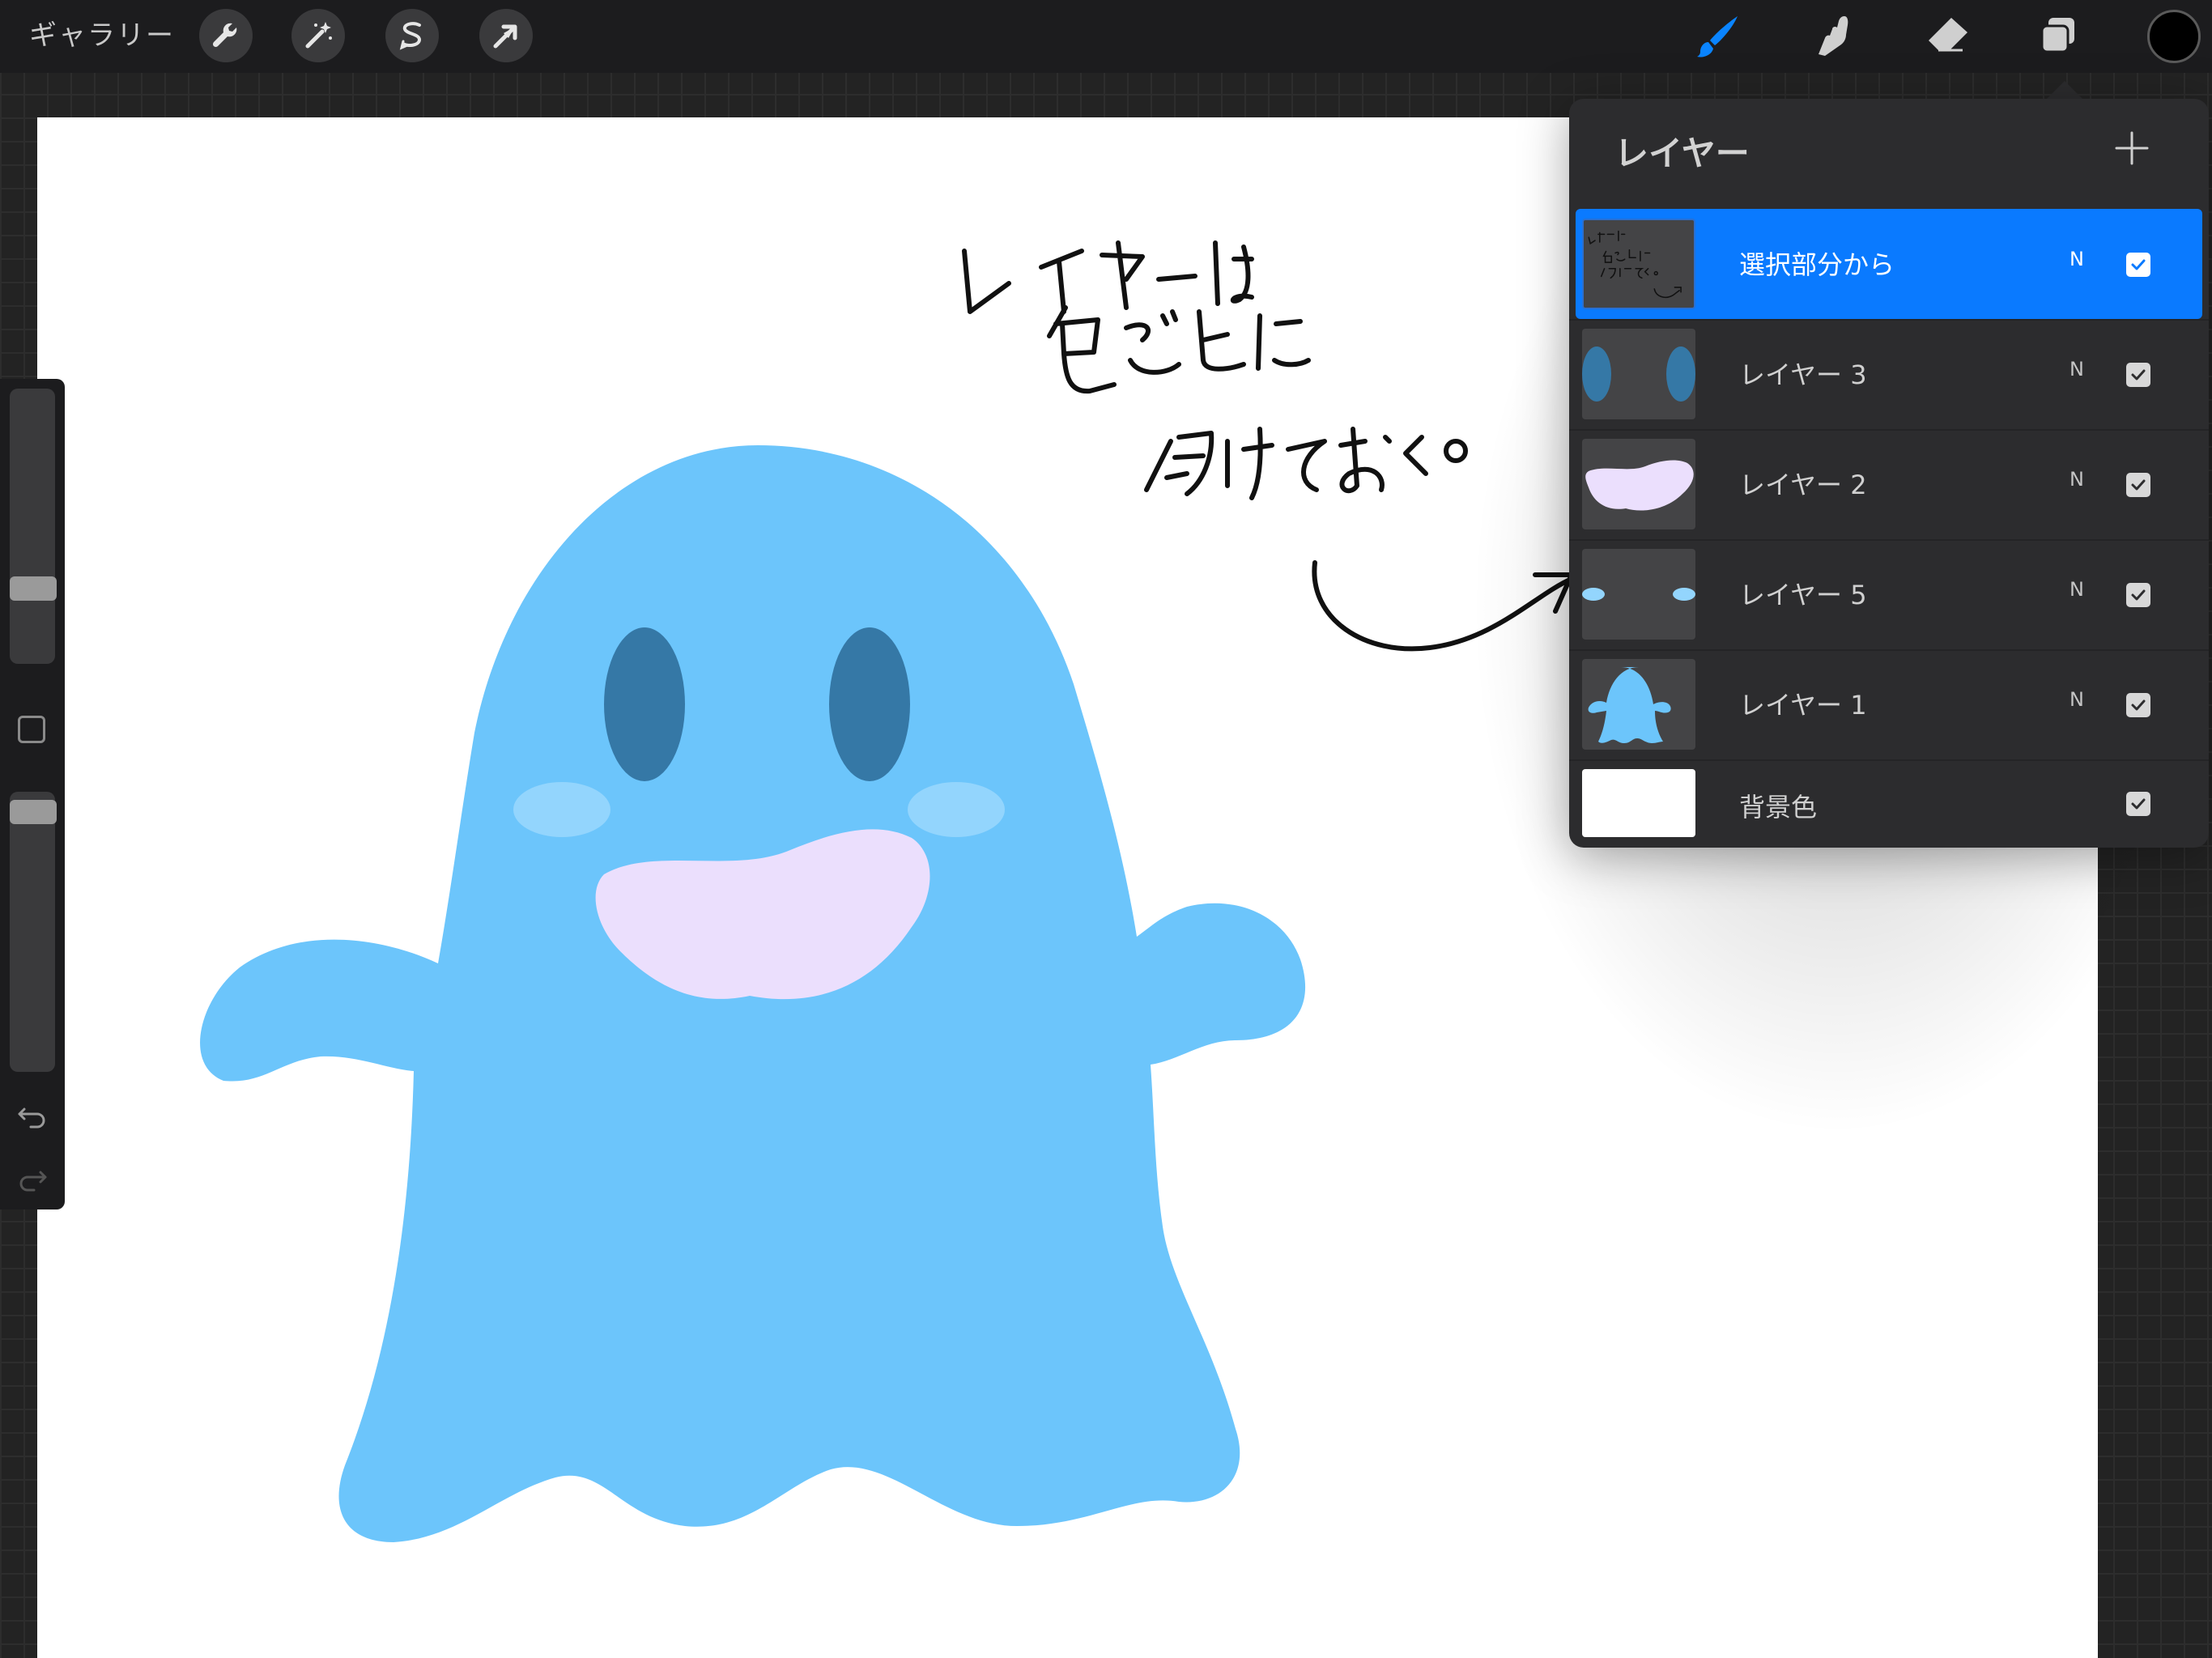 This screenshot has width=2212, height=1658. What do you see at coordinates (1889, 484) in the screenshot?
I see `layer-row: レイヤー 2 N` at bounding box center [1889, 484].